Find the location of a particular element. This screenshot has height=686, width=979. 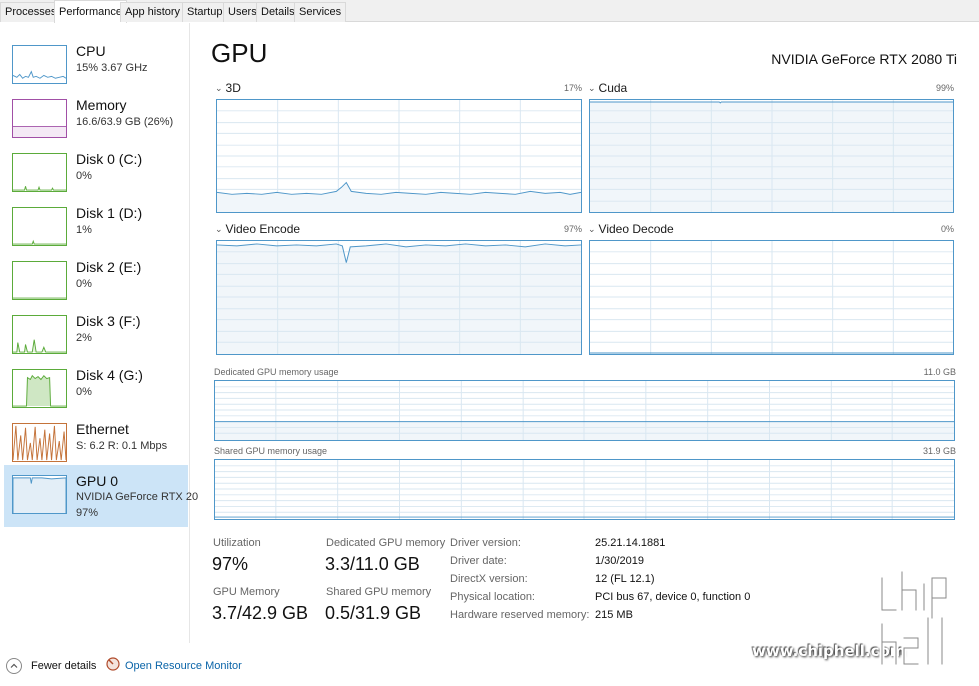

engine-selector-cuda: ⌄ Cuda is located at coordinates (607, 88).